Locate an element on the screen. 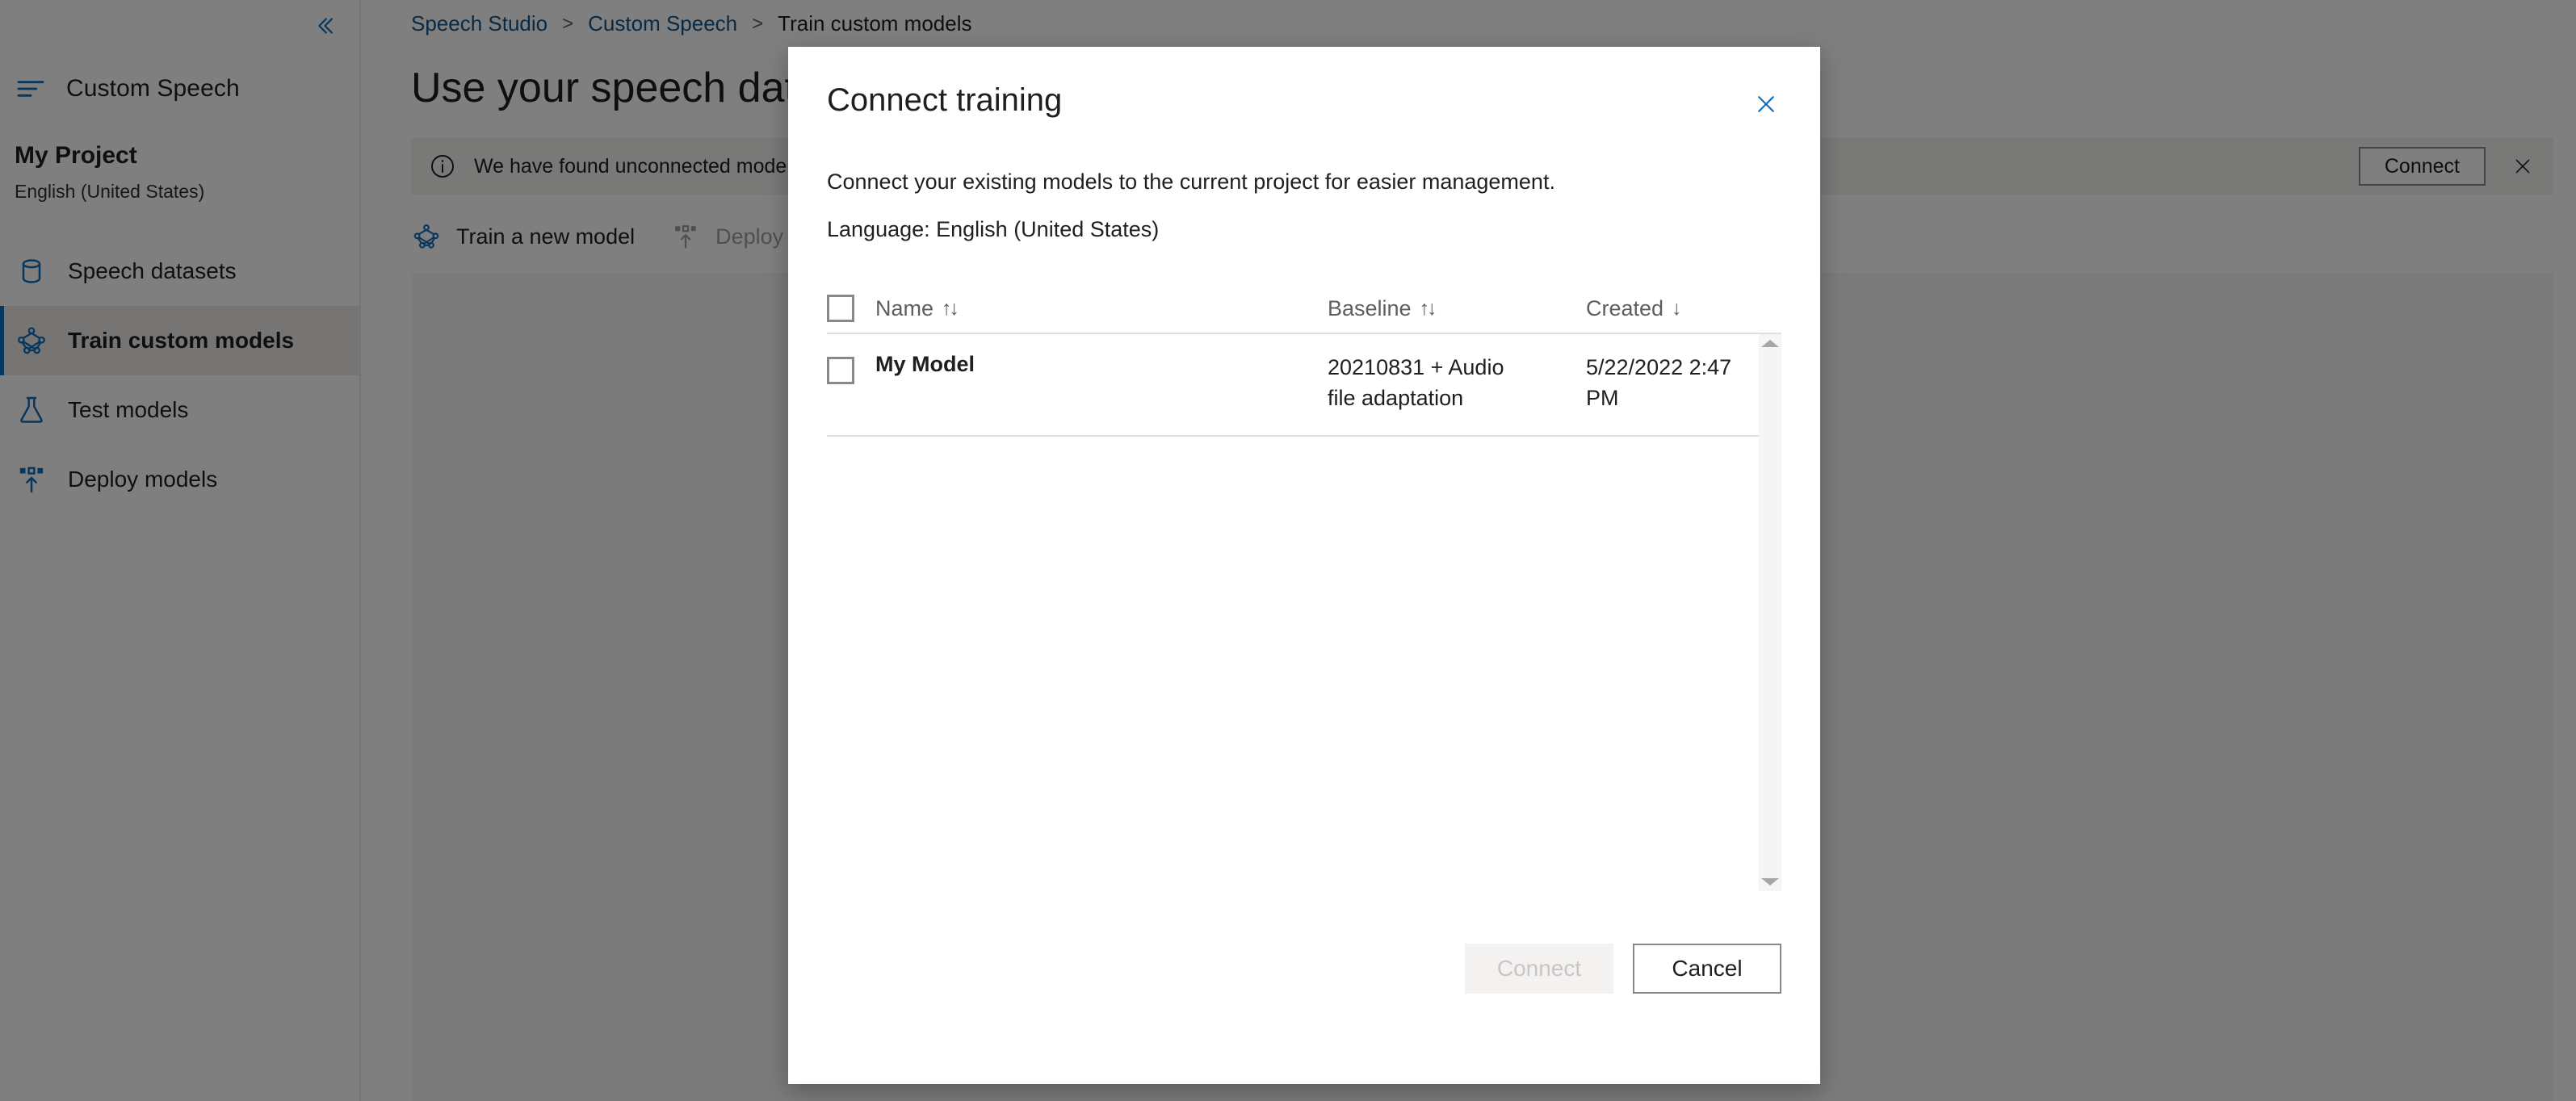 This screenshot has height=1101, width=2576. dialog-header: Connect training is located at coordinates (1304, 86).